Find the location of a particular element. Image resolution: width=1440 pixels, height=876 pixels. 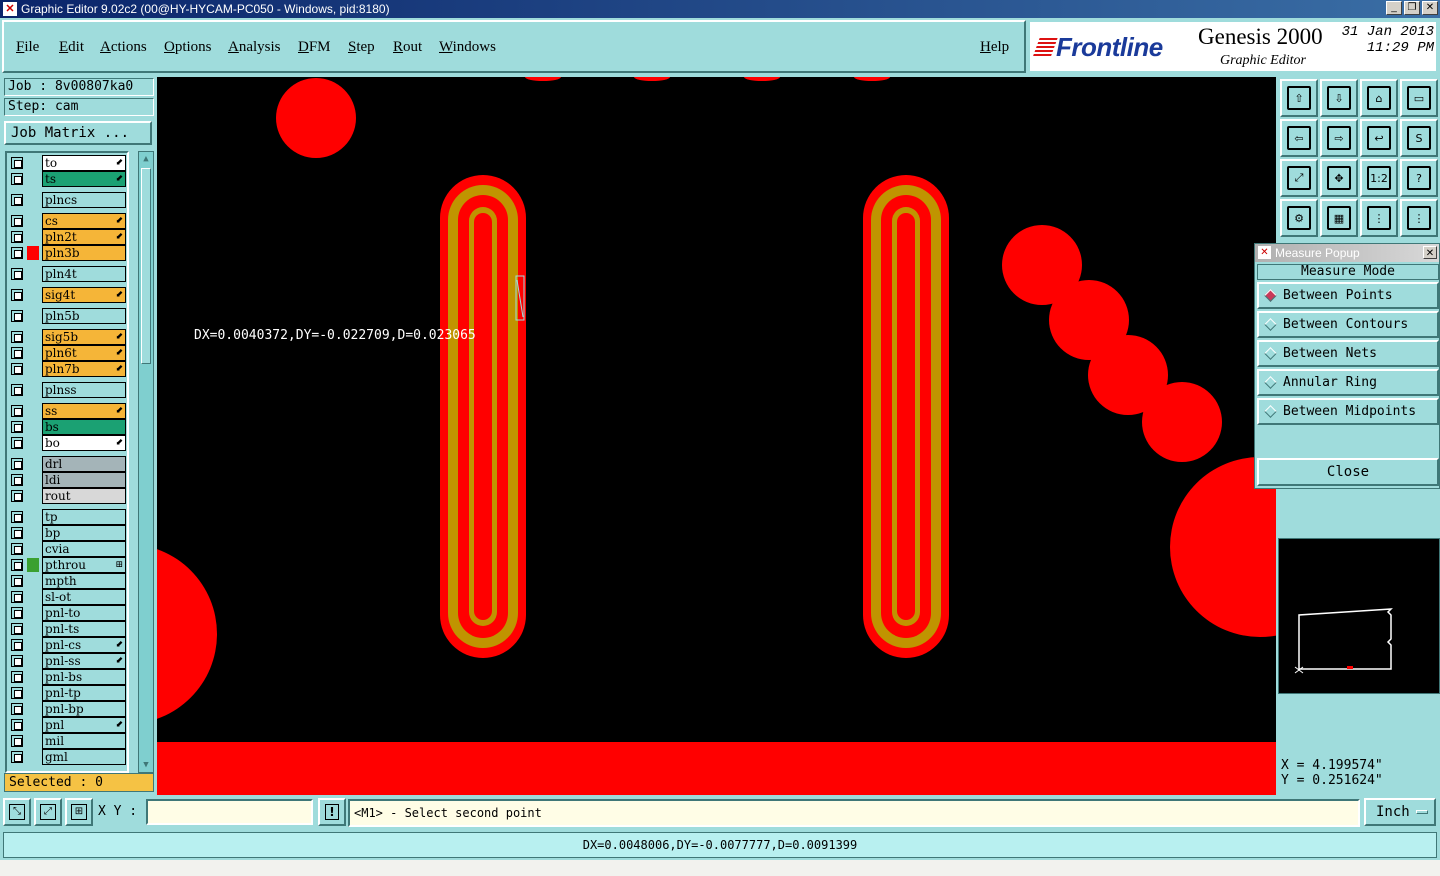

layer-row: pnl-cs ⬋ is located at coordinates (68, 645).